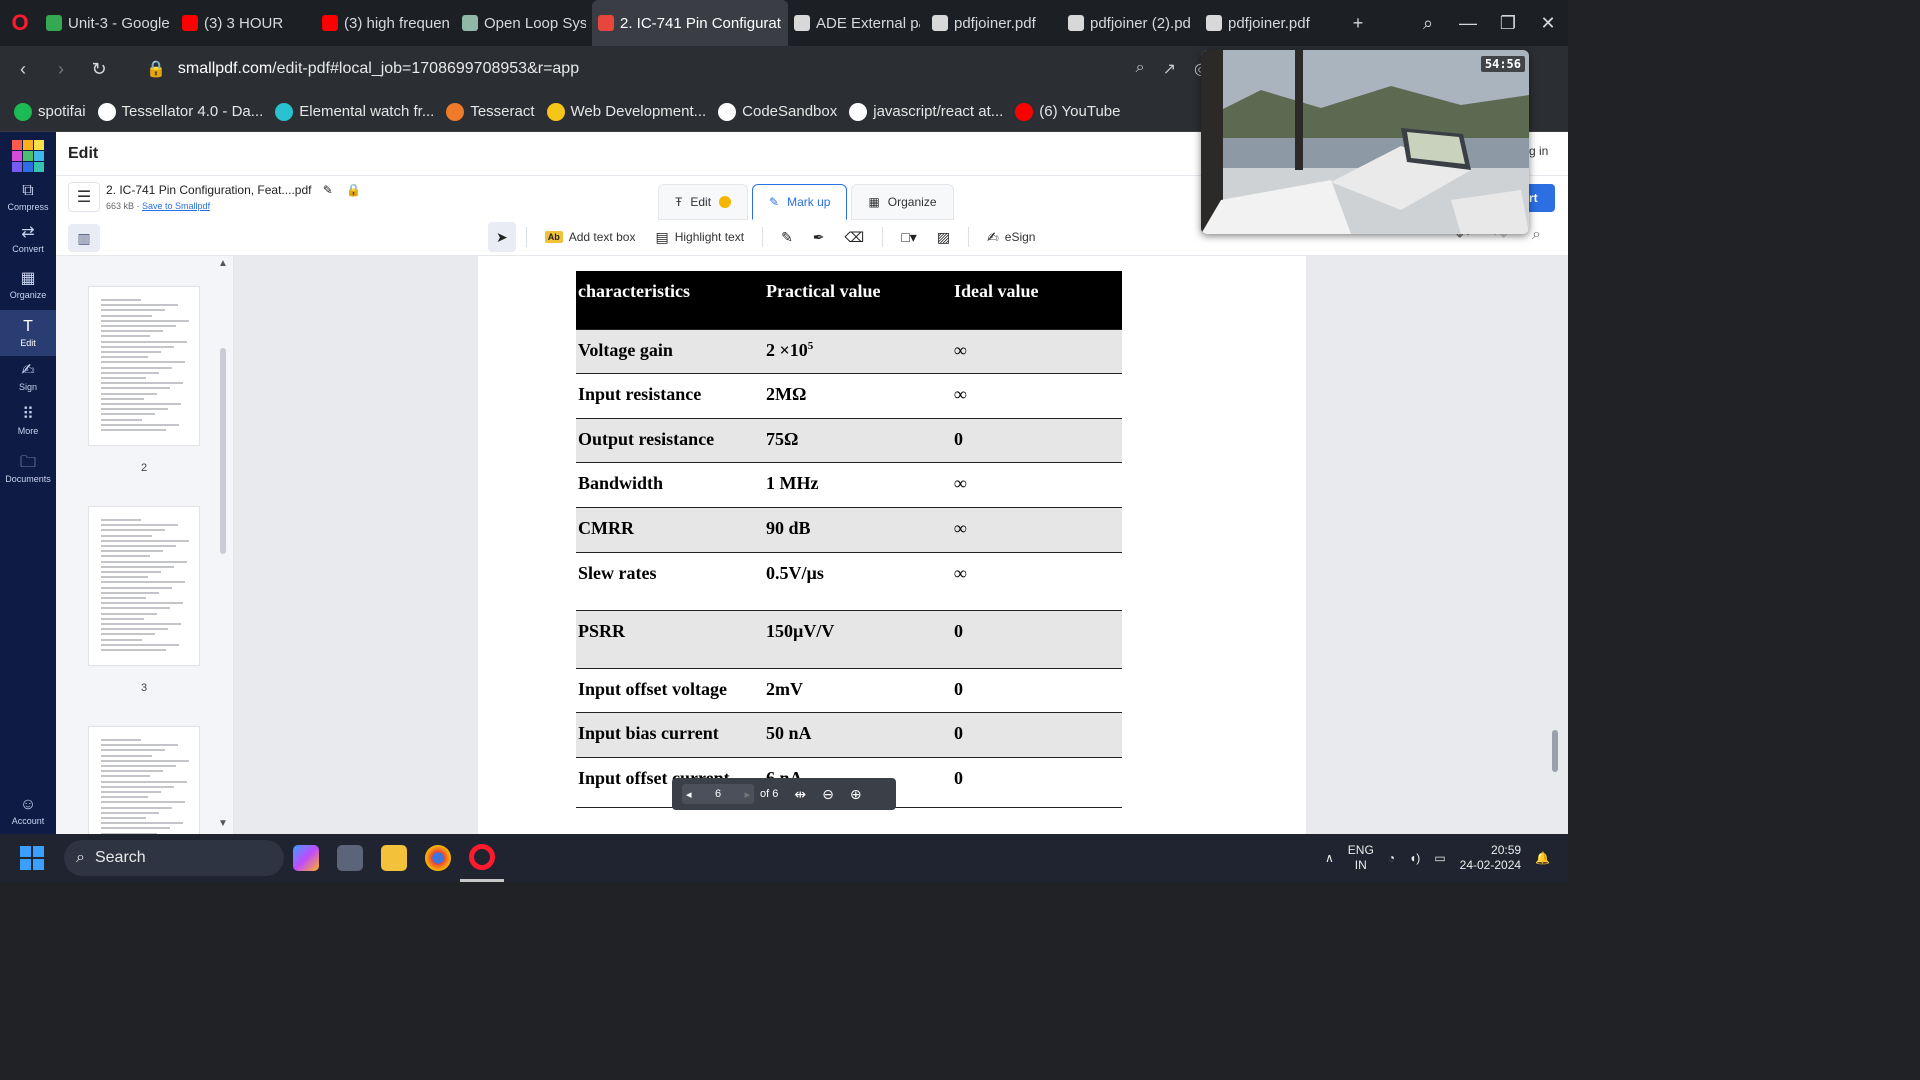 The height and width of the screenshot is (1080, 1920). Describe the element at coordinates (223, 451) in the screenshot. I see `thumbnail-scrollbar` at that location.